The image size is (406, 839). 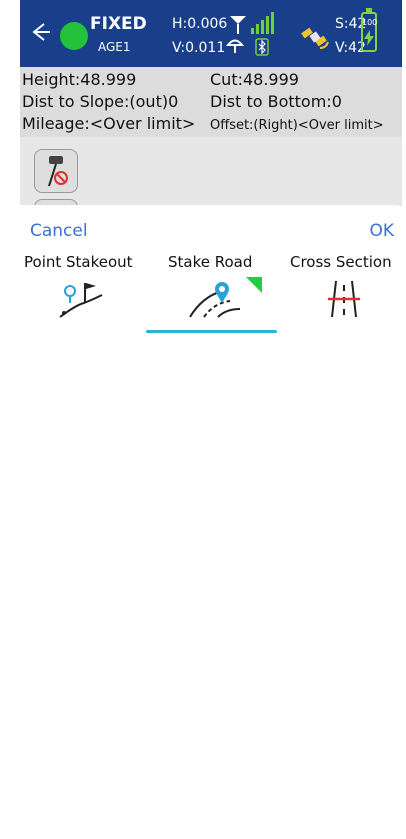 What do you see at coordinates (59, 231) in the screenshot?
I see `cancel-button: Cancel` at bounding box center [59, 231].